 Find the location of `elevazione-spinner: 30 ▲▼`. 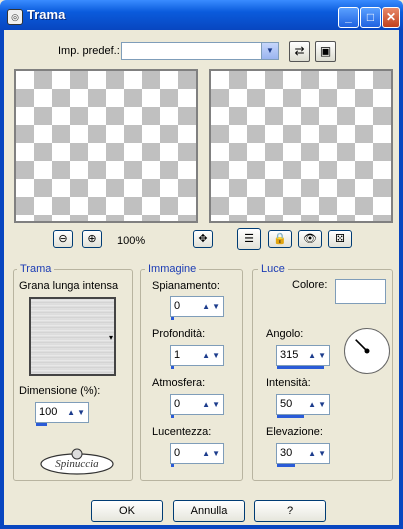

elevazione-spinner: 30 ▲▼ is located at coordinates (303, 455).